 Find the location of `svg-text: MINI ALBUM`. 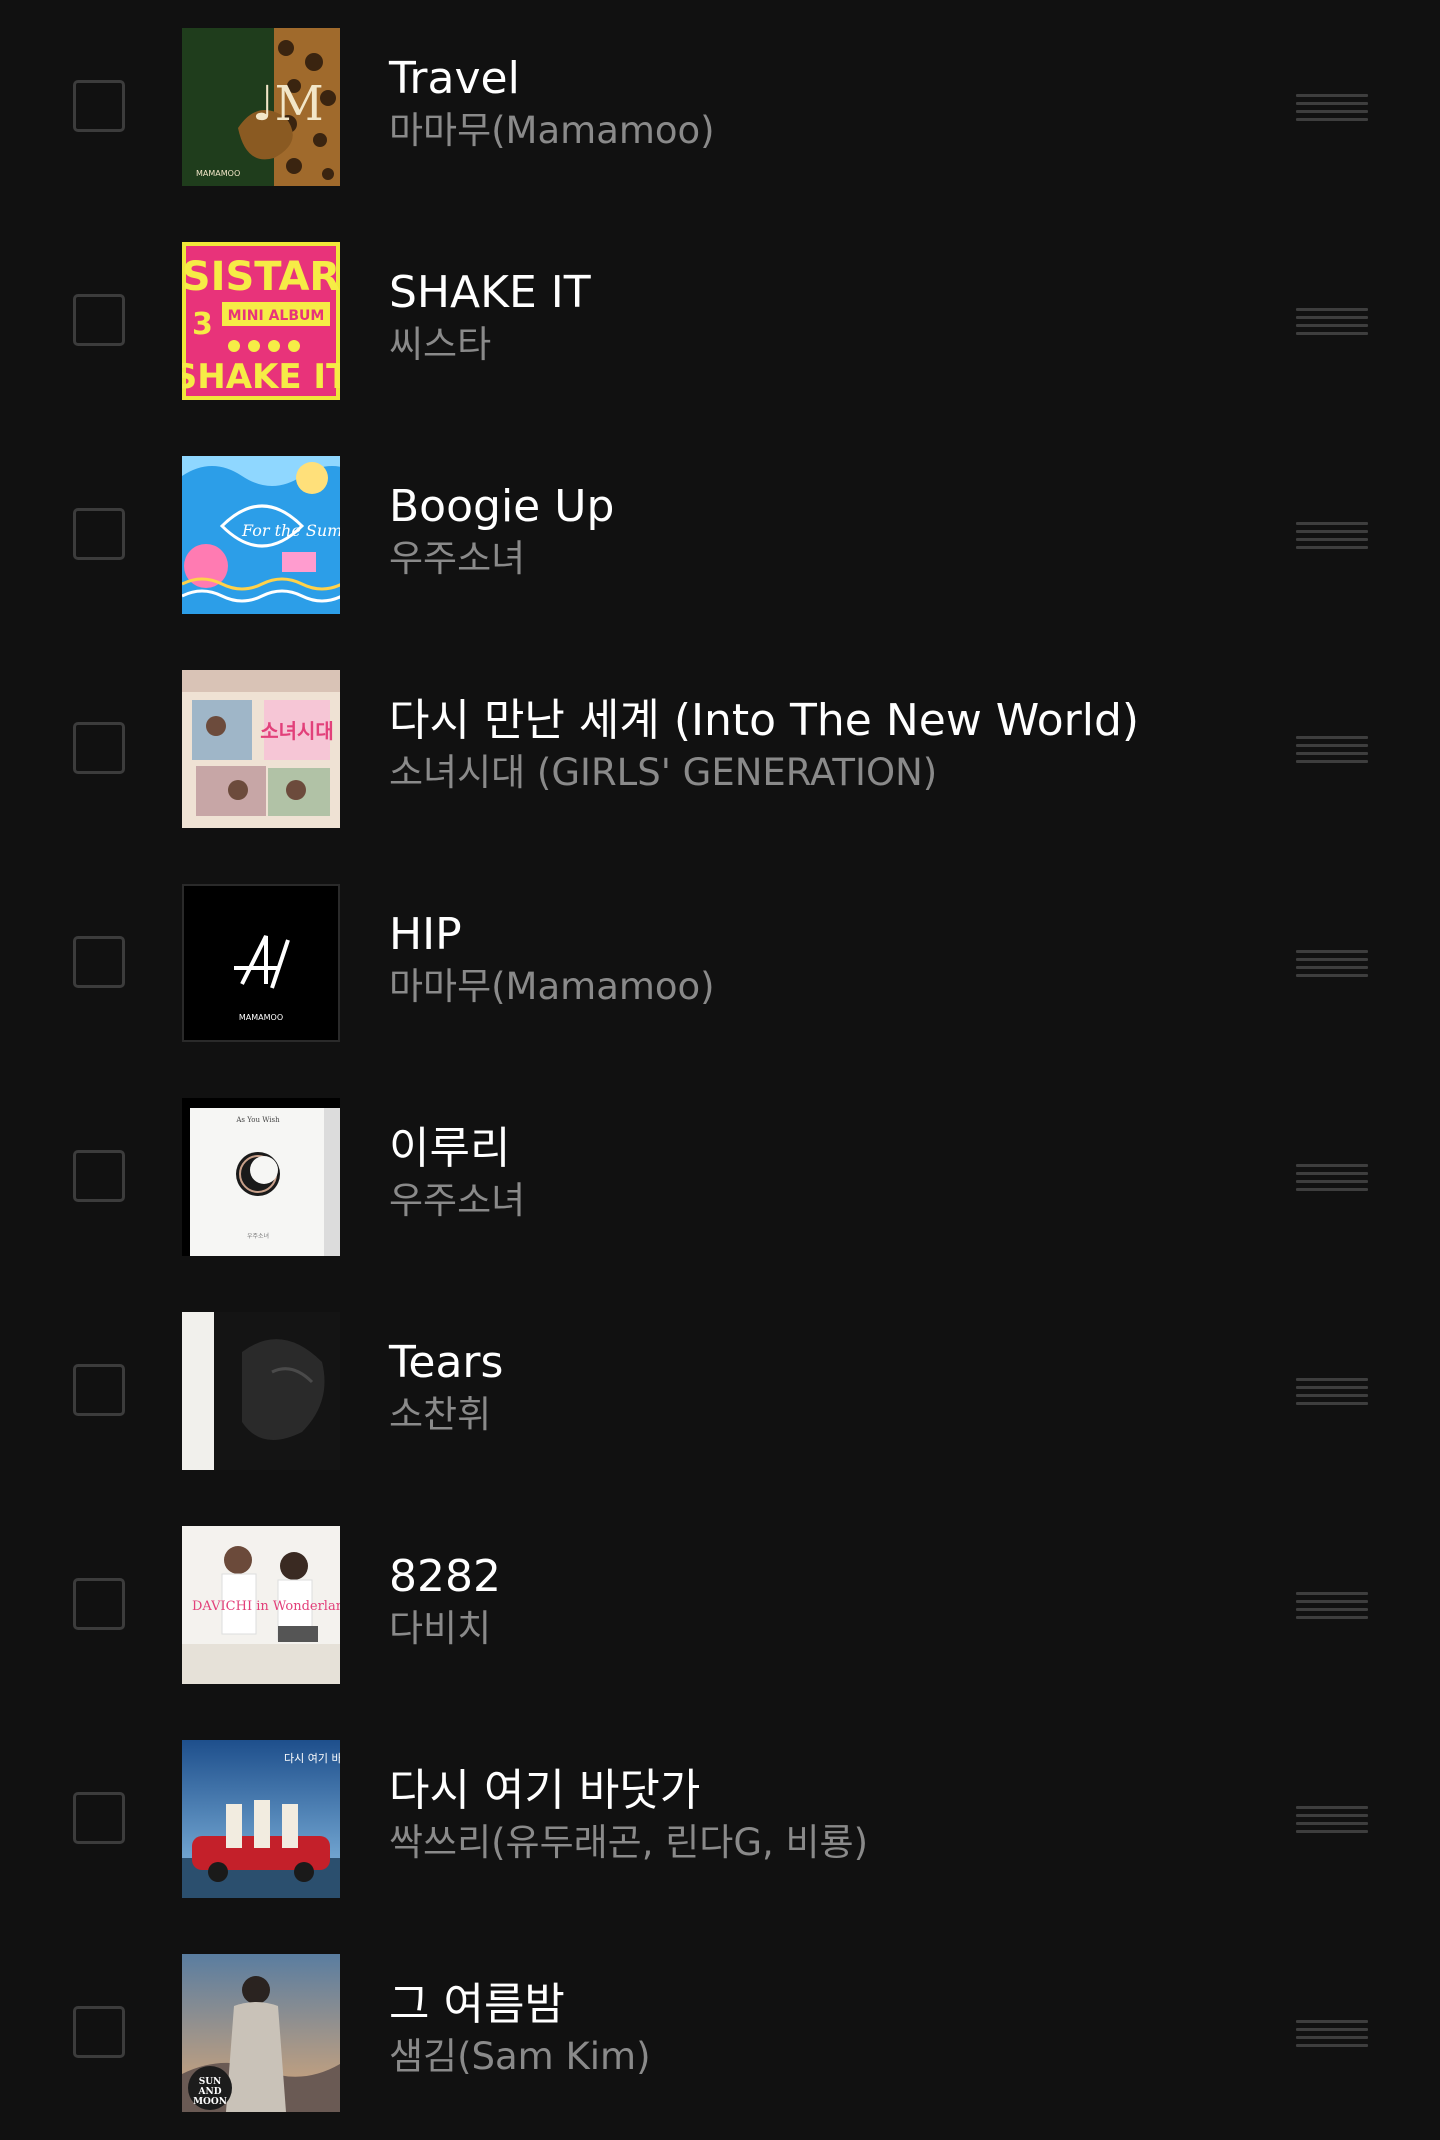

svg-text: MINI ALBUM is located at coordinates (276, 316).